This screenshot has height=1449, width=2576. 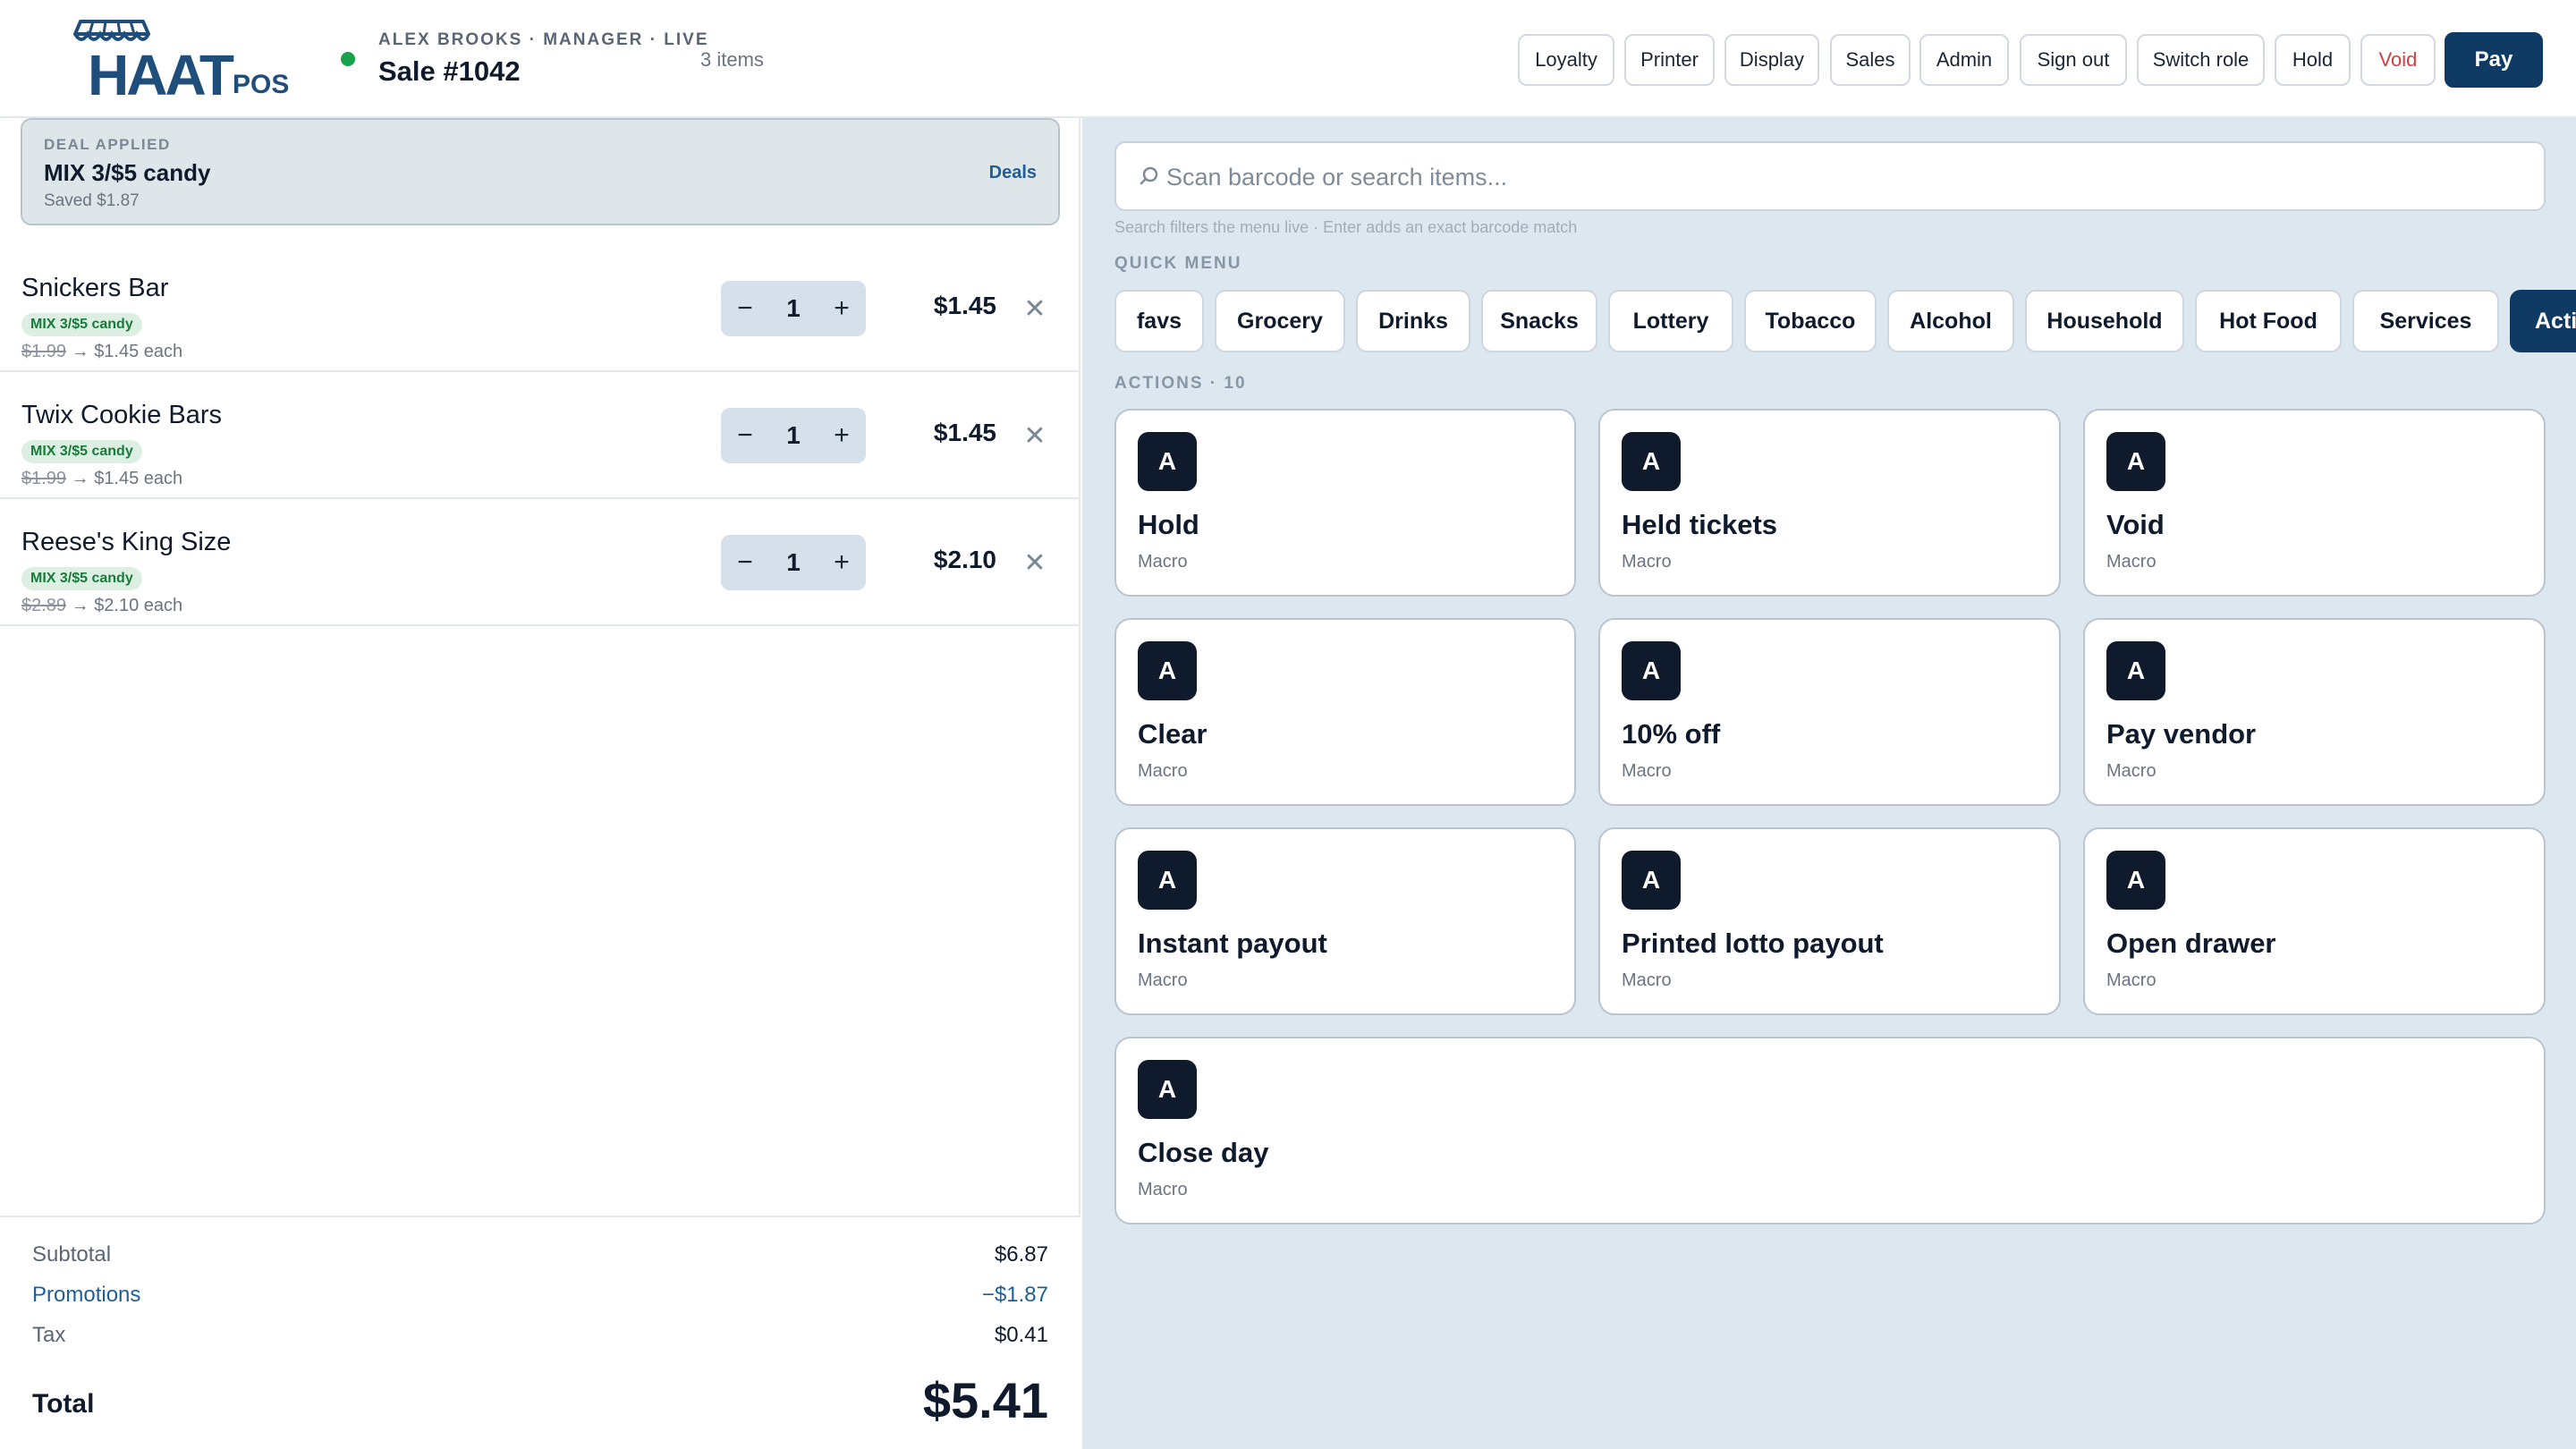 I want to click on quick-menu-label: QUICK MENU, so click(x=1178, y=263).